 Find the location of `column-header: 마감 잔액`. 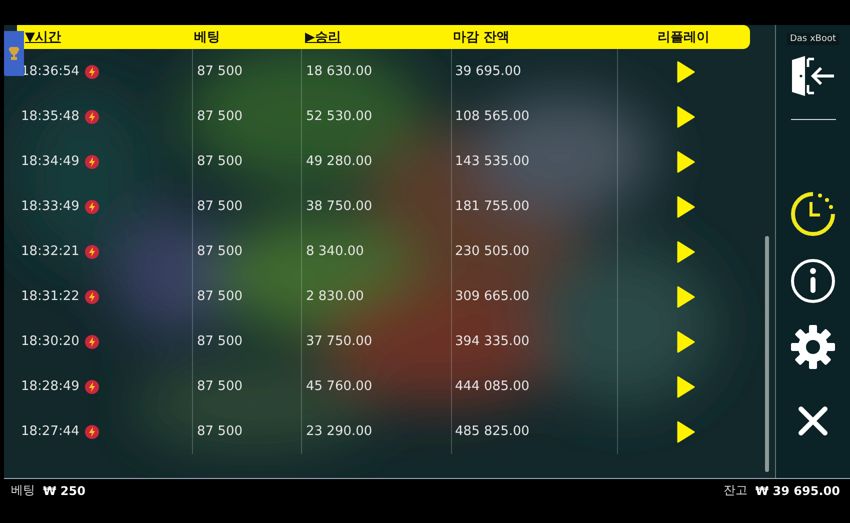

column-header: 마감 잔액 is located at coordinates (481, 37).